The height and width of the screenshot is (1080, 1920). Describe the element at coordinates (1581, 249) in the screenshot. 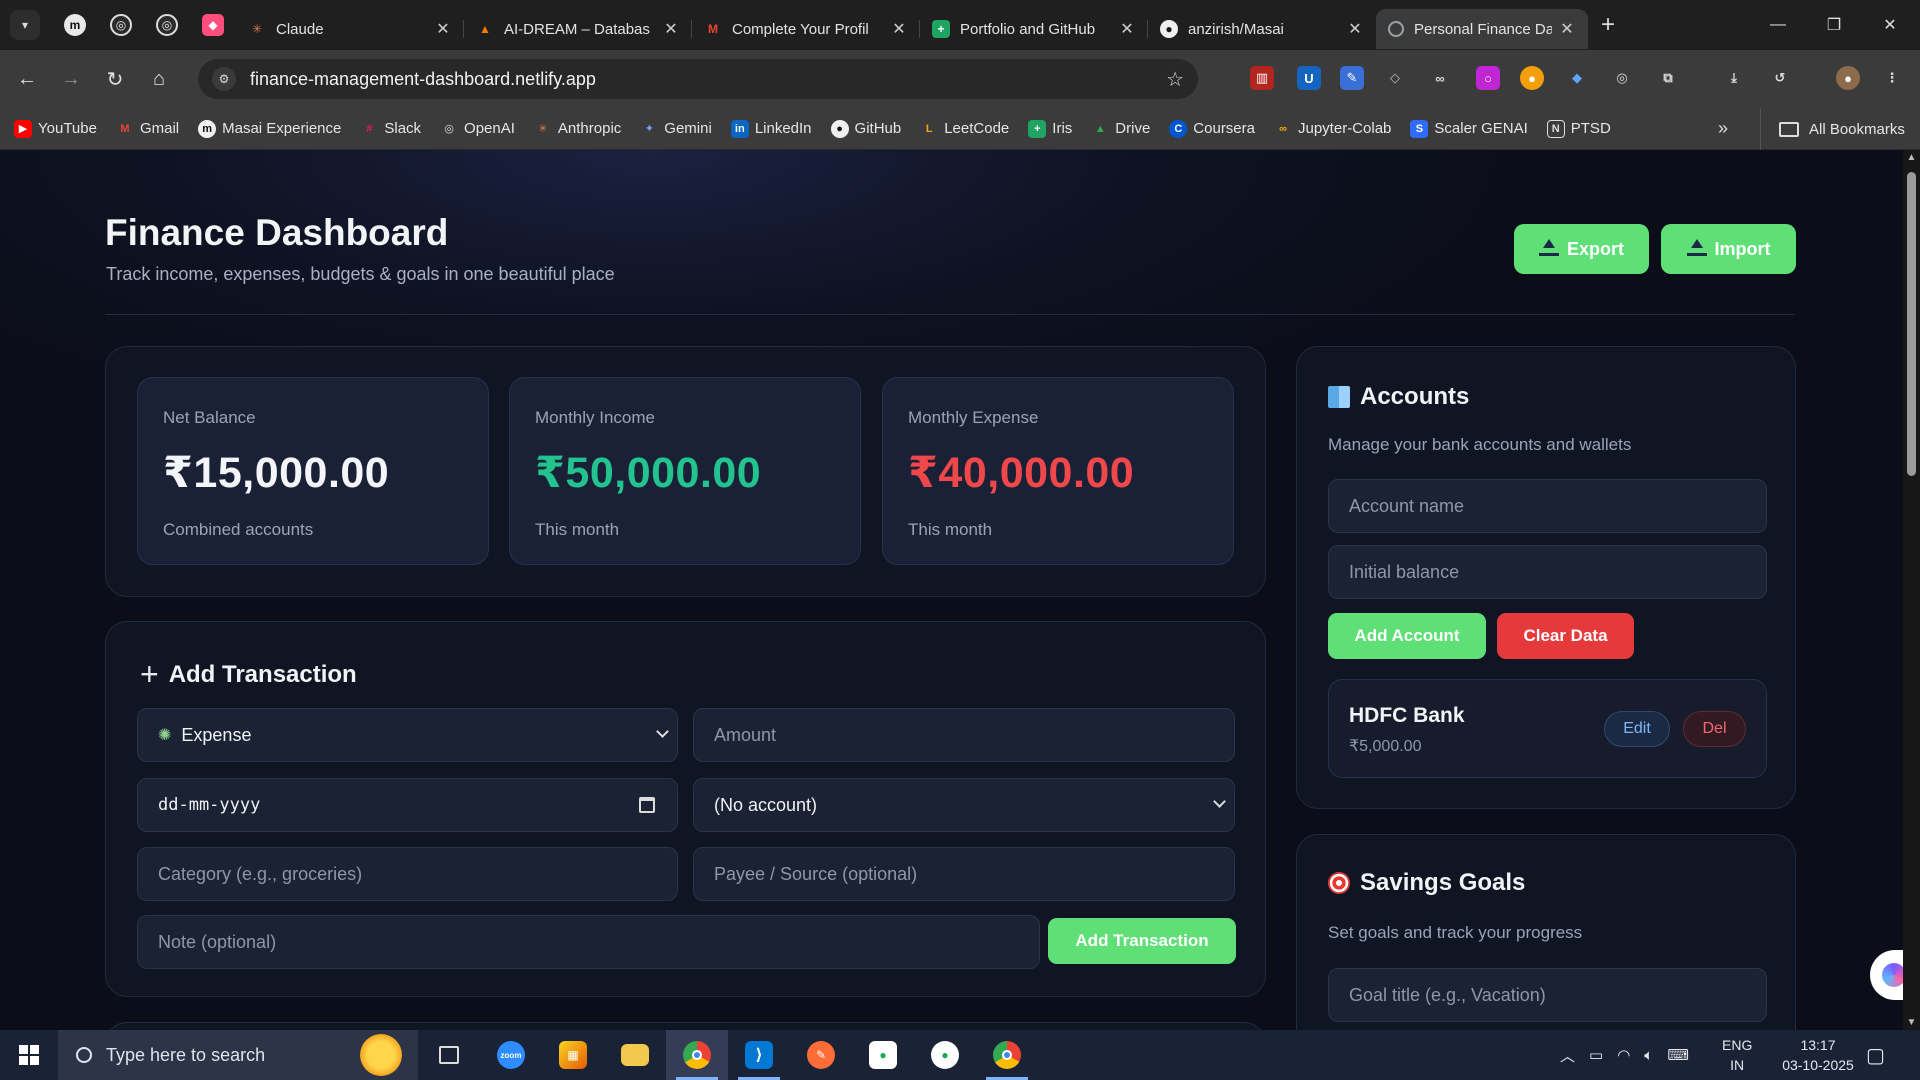

I see `export-button: Export` at that location.